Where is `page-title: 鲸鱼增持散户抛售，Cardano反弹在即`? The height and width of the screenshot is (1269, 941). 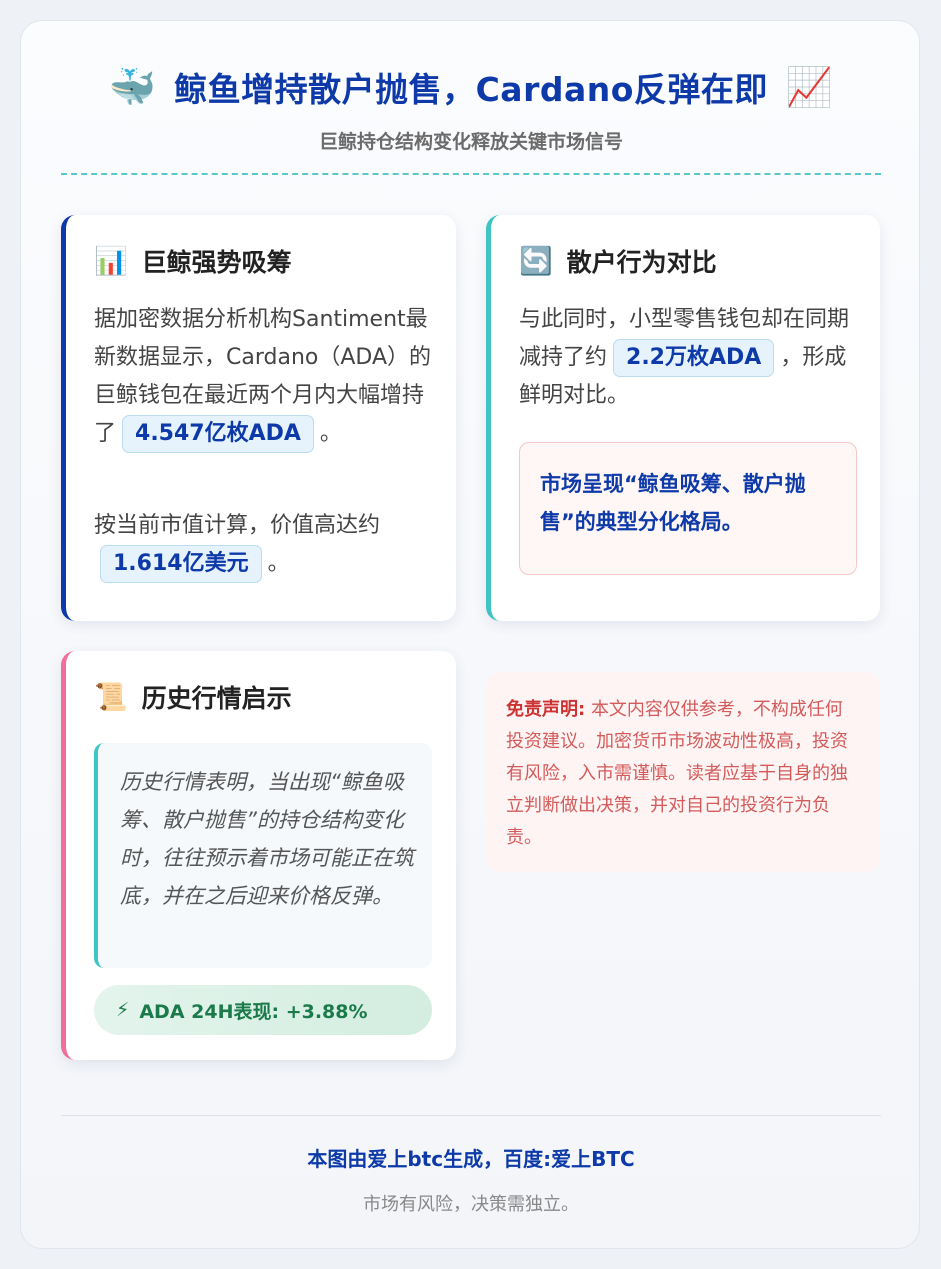 page-title: 鲸鱼增持散户抛售，Cardano反弹在即 is located at coordinates (471, 89).